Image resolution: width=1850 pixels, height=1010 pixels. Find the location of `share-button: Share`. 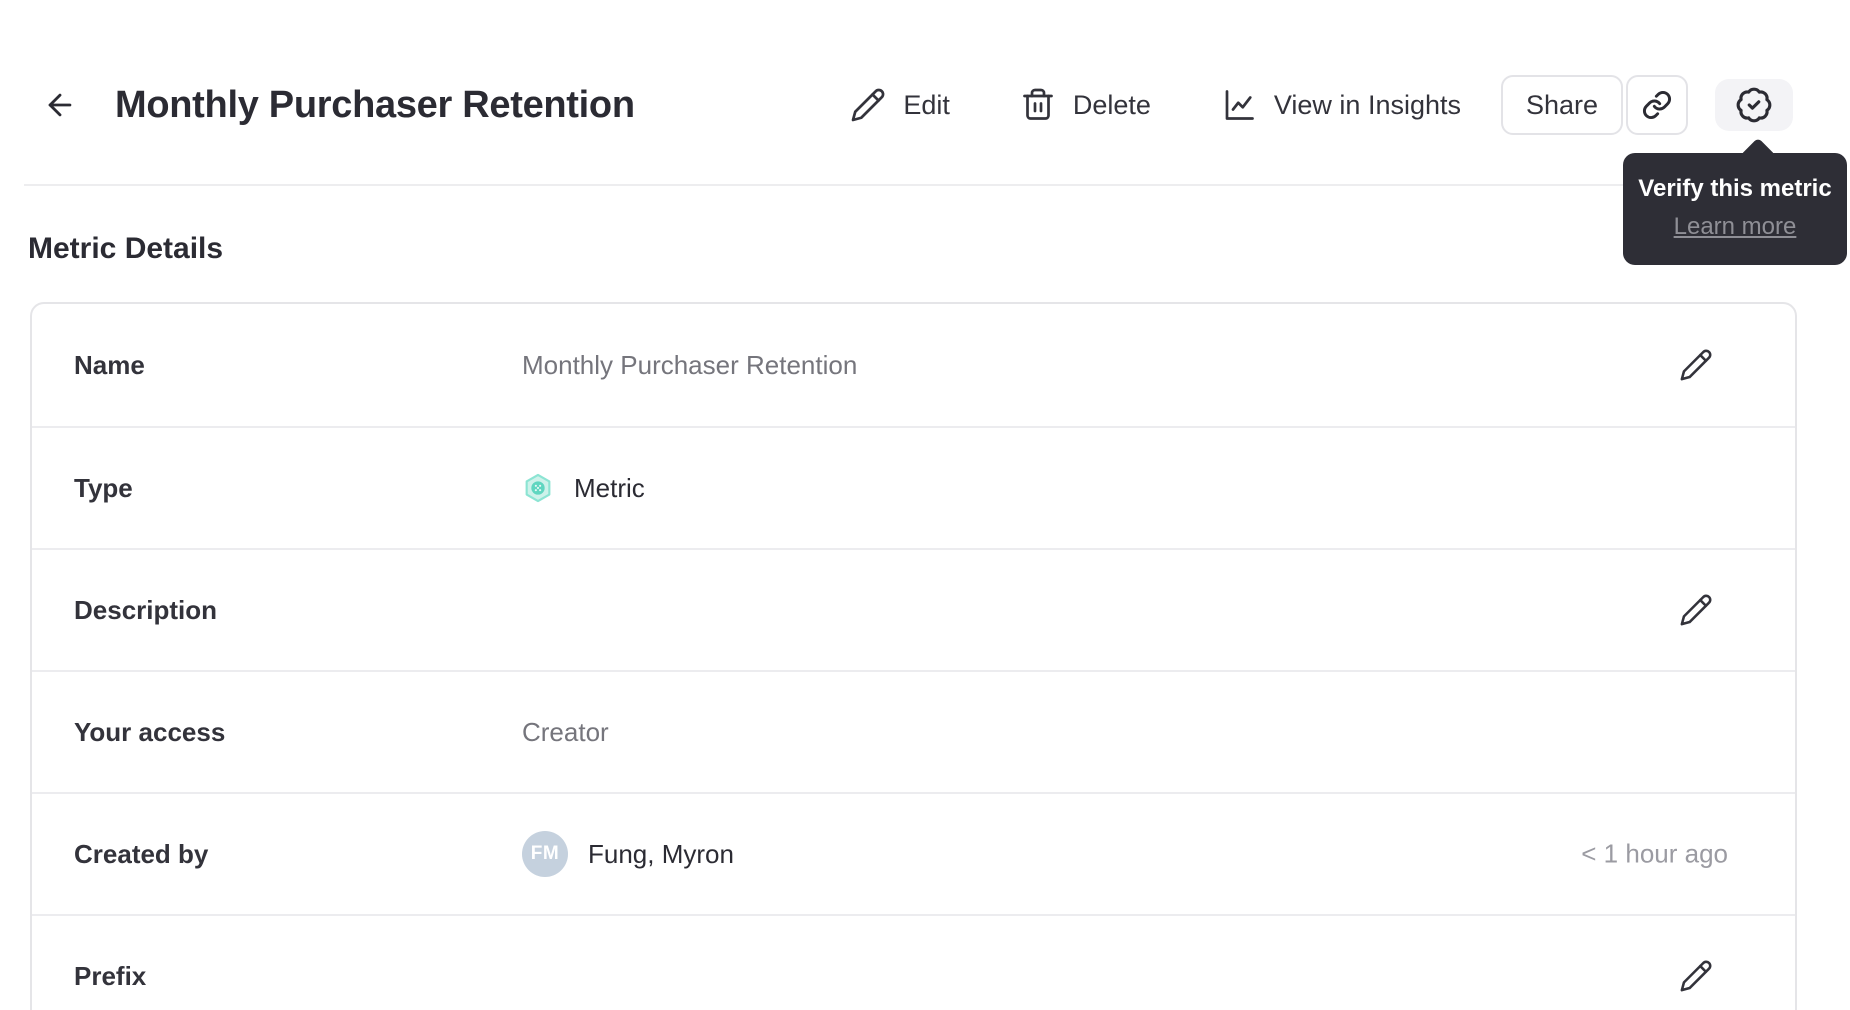

share-button: Share is located at coordinates (1562, 105).